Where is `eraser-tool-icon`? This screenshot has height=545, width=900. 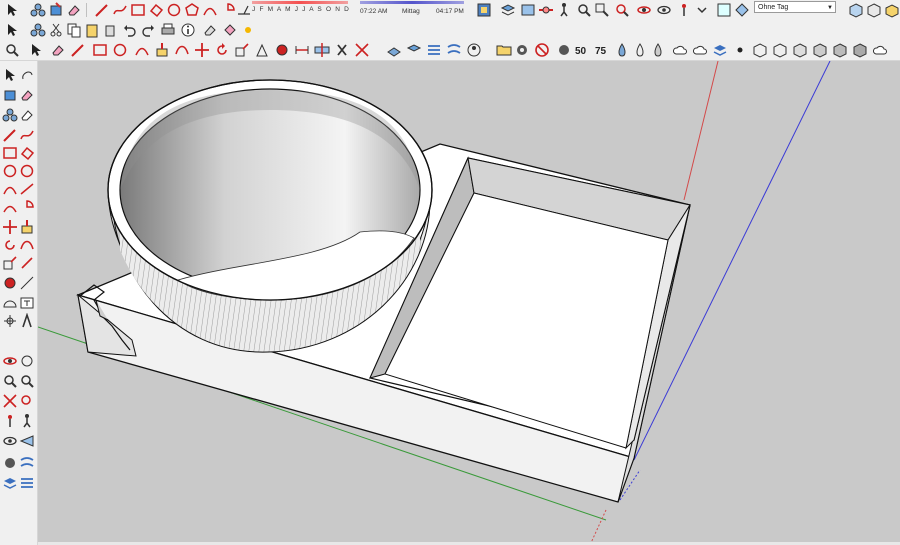 eraser-tool-icon is located at coordinates (58, 50).